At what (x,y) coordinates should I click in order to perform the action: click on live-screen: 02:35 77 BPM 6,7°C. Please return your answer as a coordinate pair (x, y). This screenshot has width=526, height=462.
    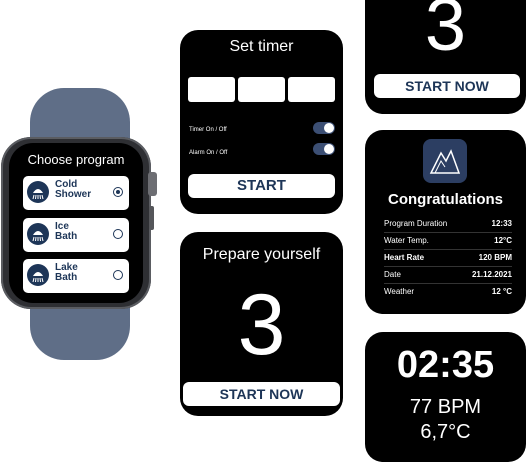
    Looking at the image, I should click on (445, 397).